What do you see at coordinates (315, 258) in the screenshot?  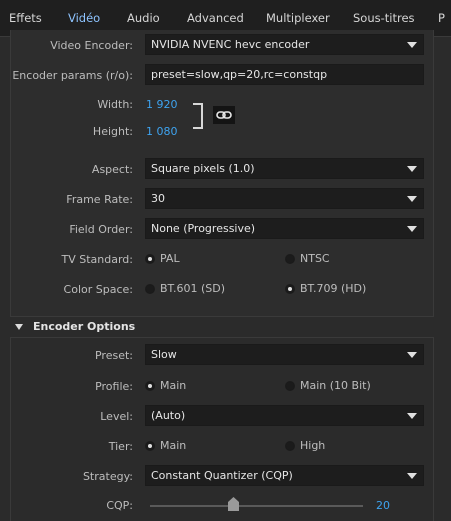 I see `tv-standard-ntsc-label: NTSC` at bounding box center [315, 258].